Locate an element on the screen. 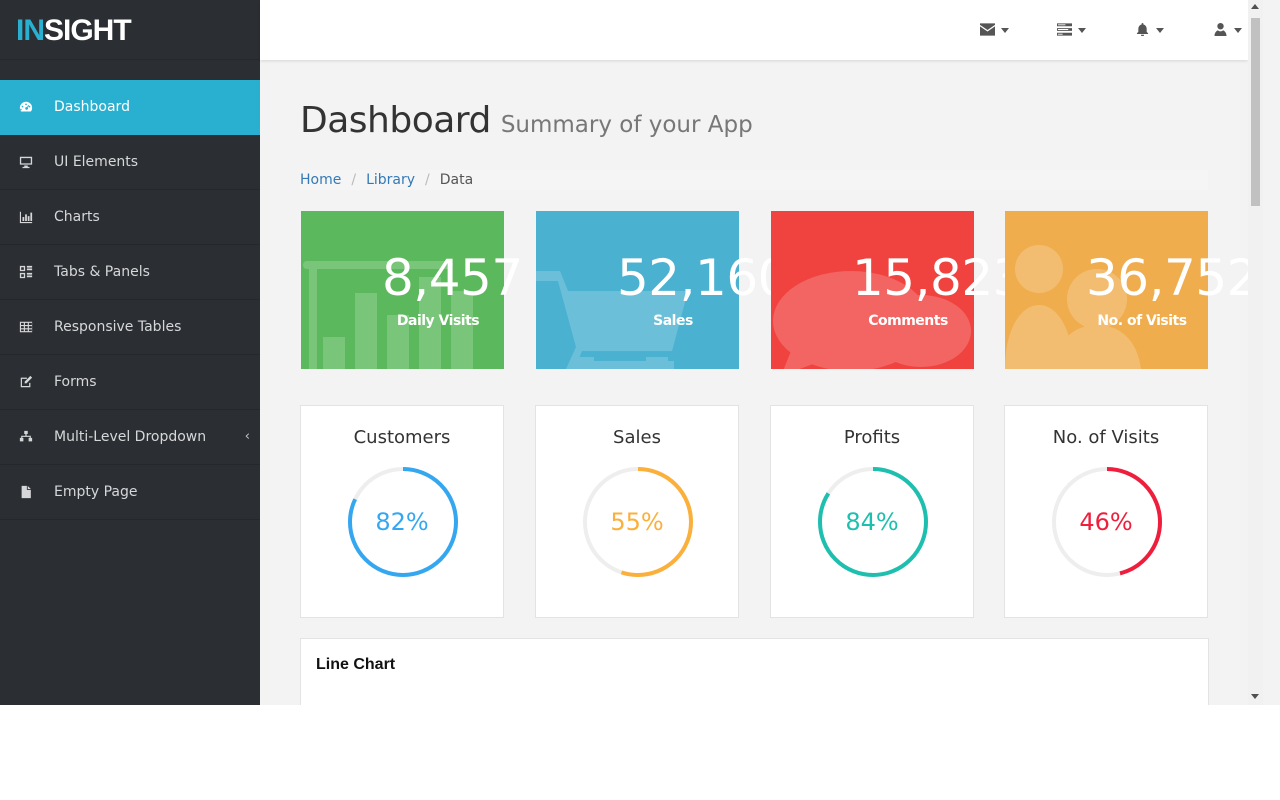 Image resolution: width=1280 pixels, height=800 pixels. sidebar-item-dashboard: Dashboard is located at coordinates (130, 107).